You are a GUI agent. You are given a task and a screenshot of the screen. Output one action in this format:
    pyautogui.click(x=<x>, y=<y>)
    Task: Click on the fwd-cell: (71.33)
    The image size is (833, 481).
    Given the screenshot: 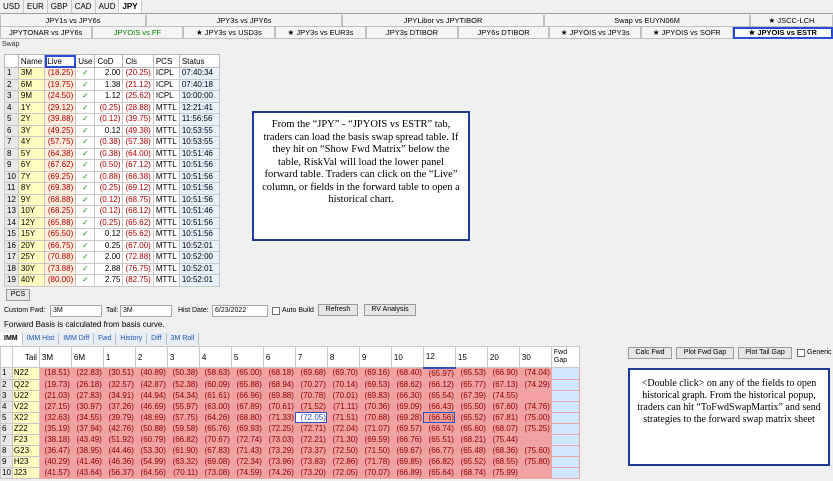 What is the action you would take?
    pyautogui.click(x=279, y=417)
    